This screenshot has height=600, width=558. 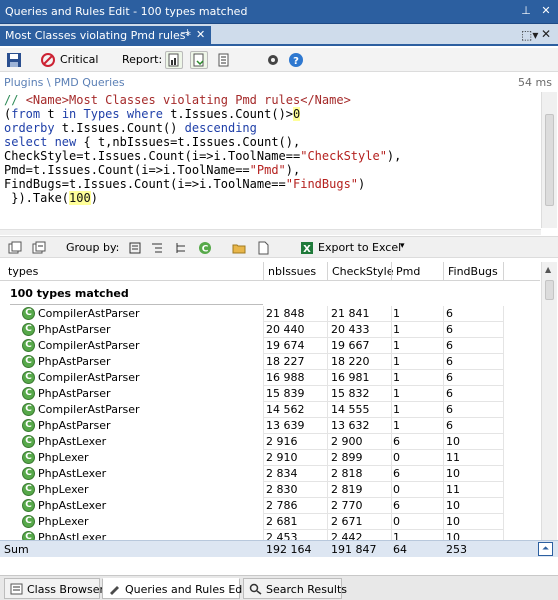 I want to click on tab-close-icon: ✕, so click(x=200, y=34).